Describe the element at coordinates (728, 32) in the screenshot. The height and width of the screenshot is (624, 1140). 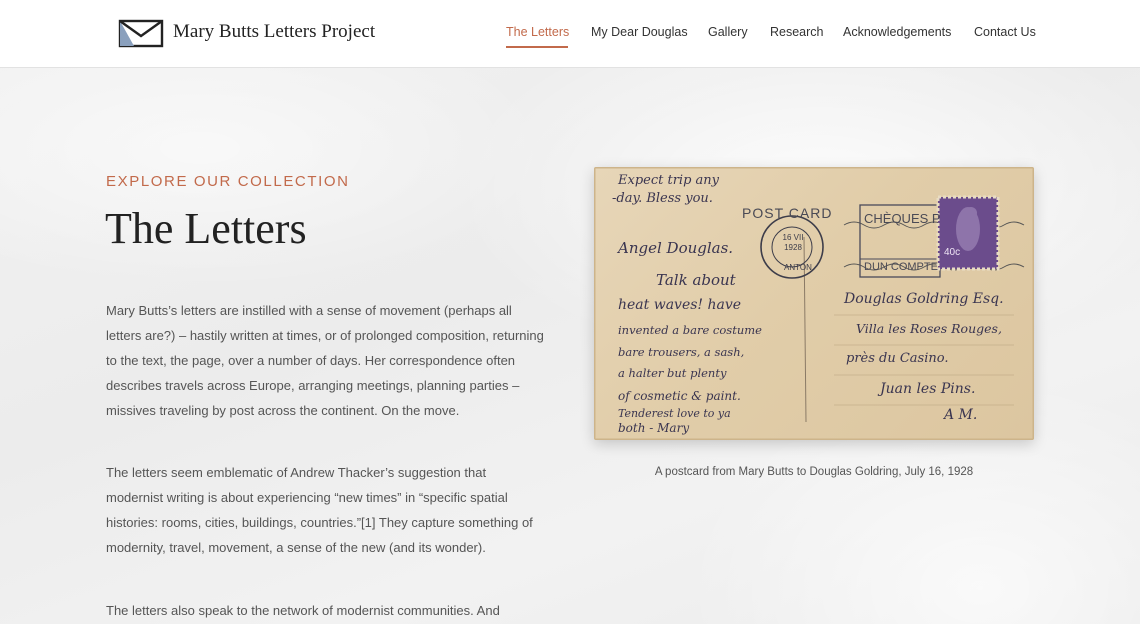
I see `nav-item-gallery: Gallery` at that location.